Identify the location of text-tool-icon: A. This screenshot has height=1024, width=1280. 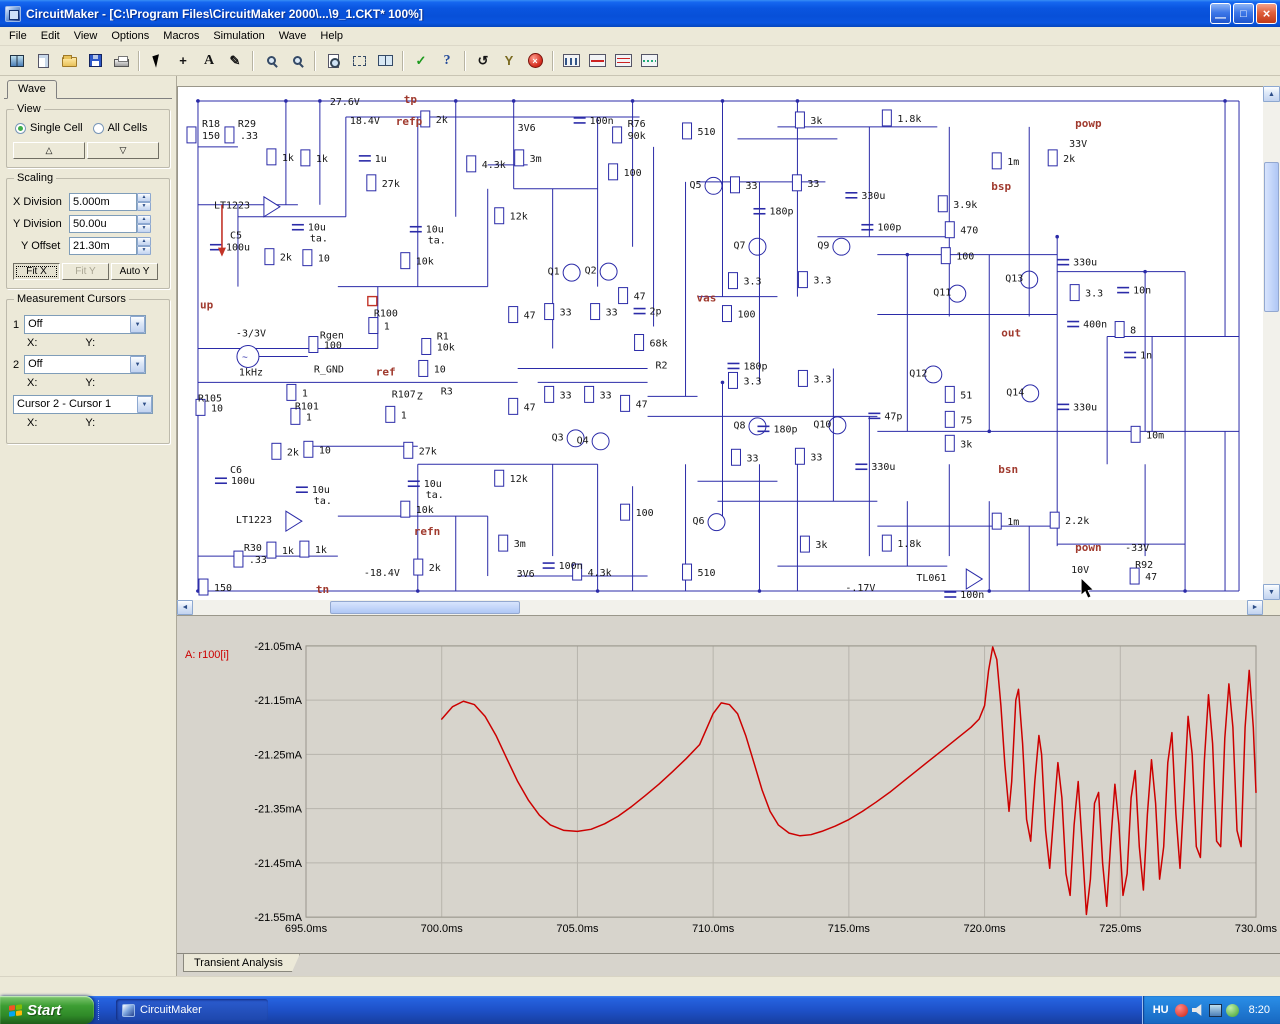
(209, 60).